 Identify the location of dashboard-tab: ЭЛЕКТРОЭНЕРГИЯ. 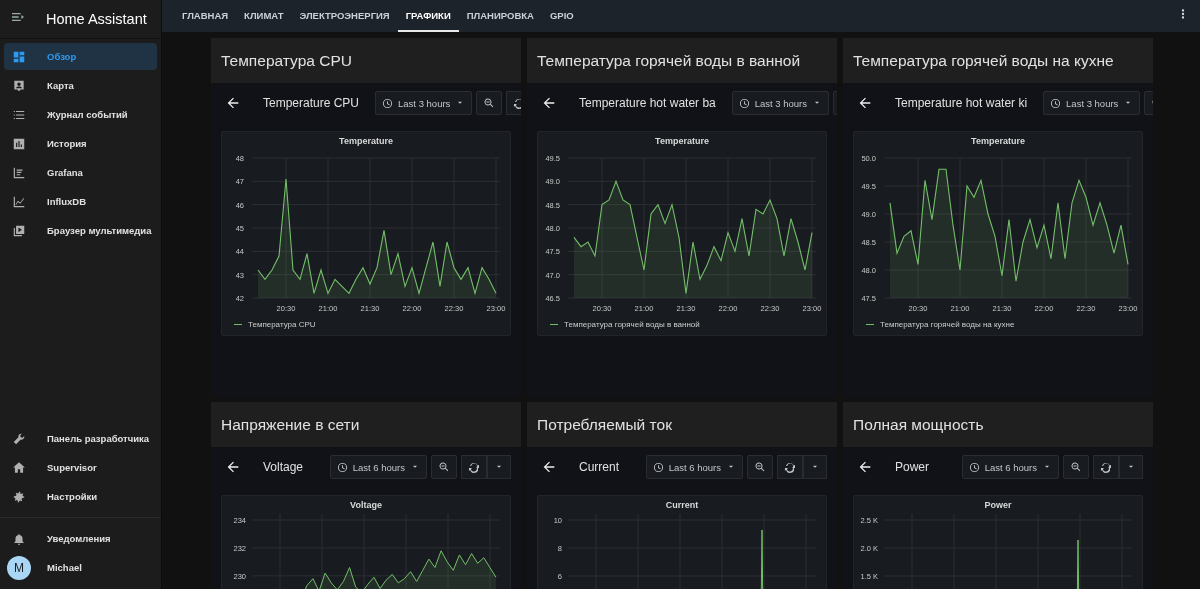
(344, 16).